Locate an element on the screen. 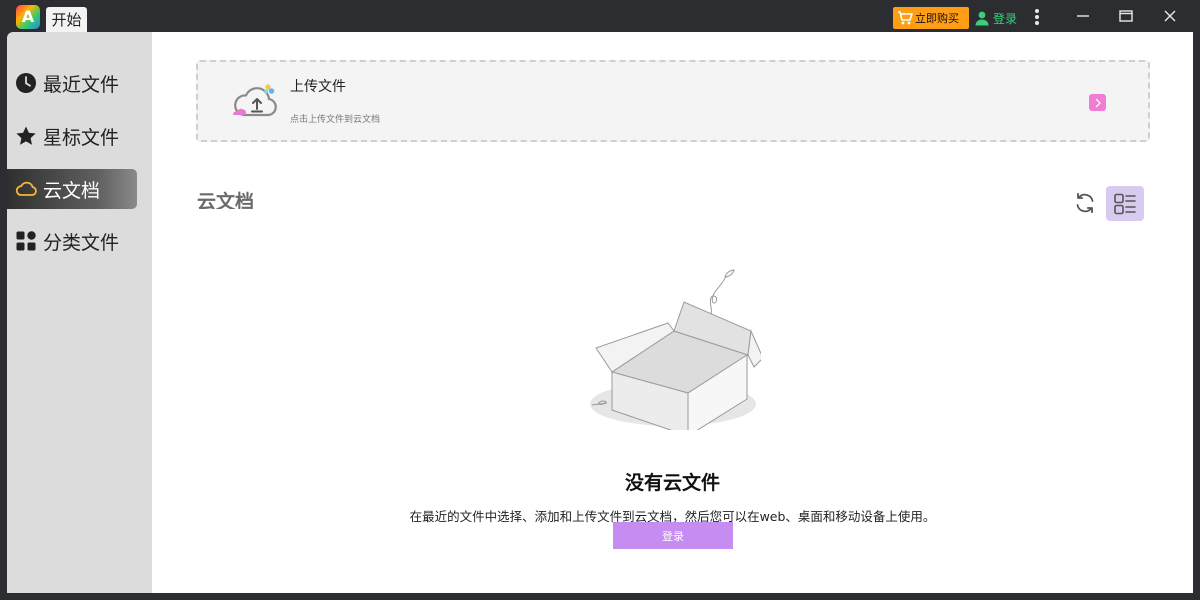 The width and height of the screenshot is (1200, 600). cloud-icon is located at coordinates (26, 188).